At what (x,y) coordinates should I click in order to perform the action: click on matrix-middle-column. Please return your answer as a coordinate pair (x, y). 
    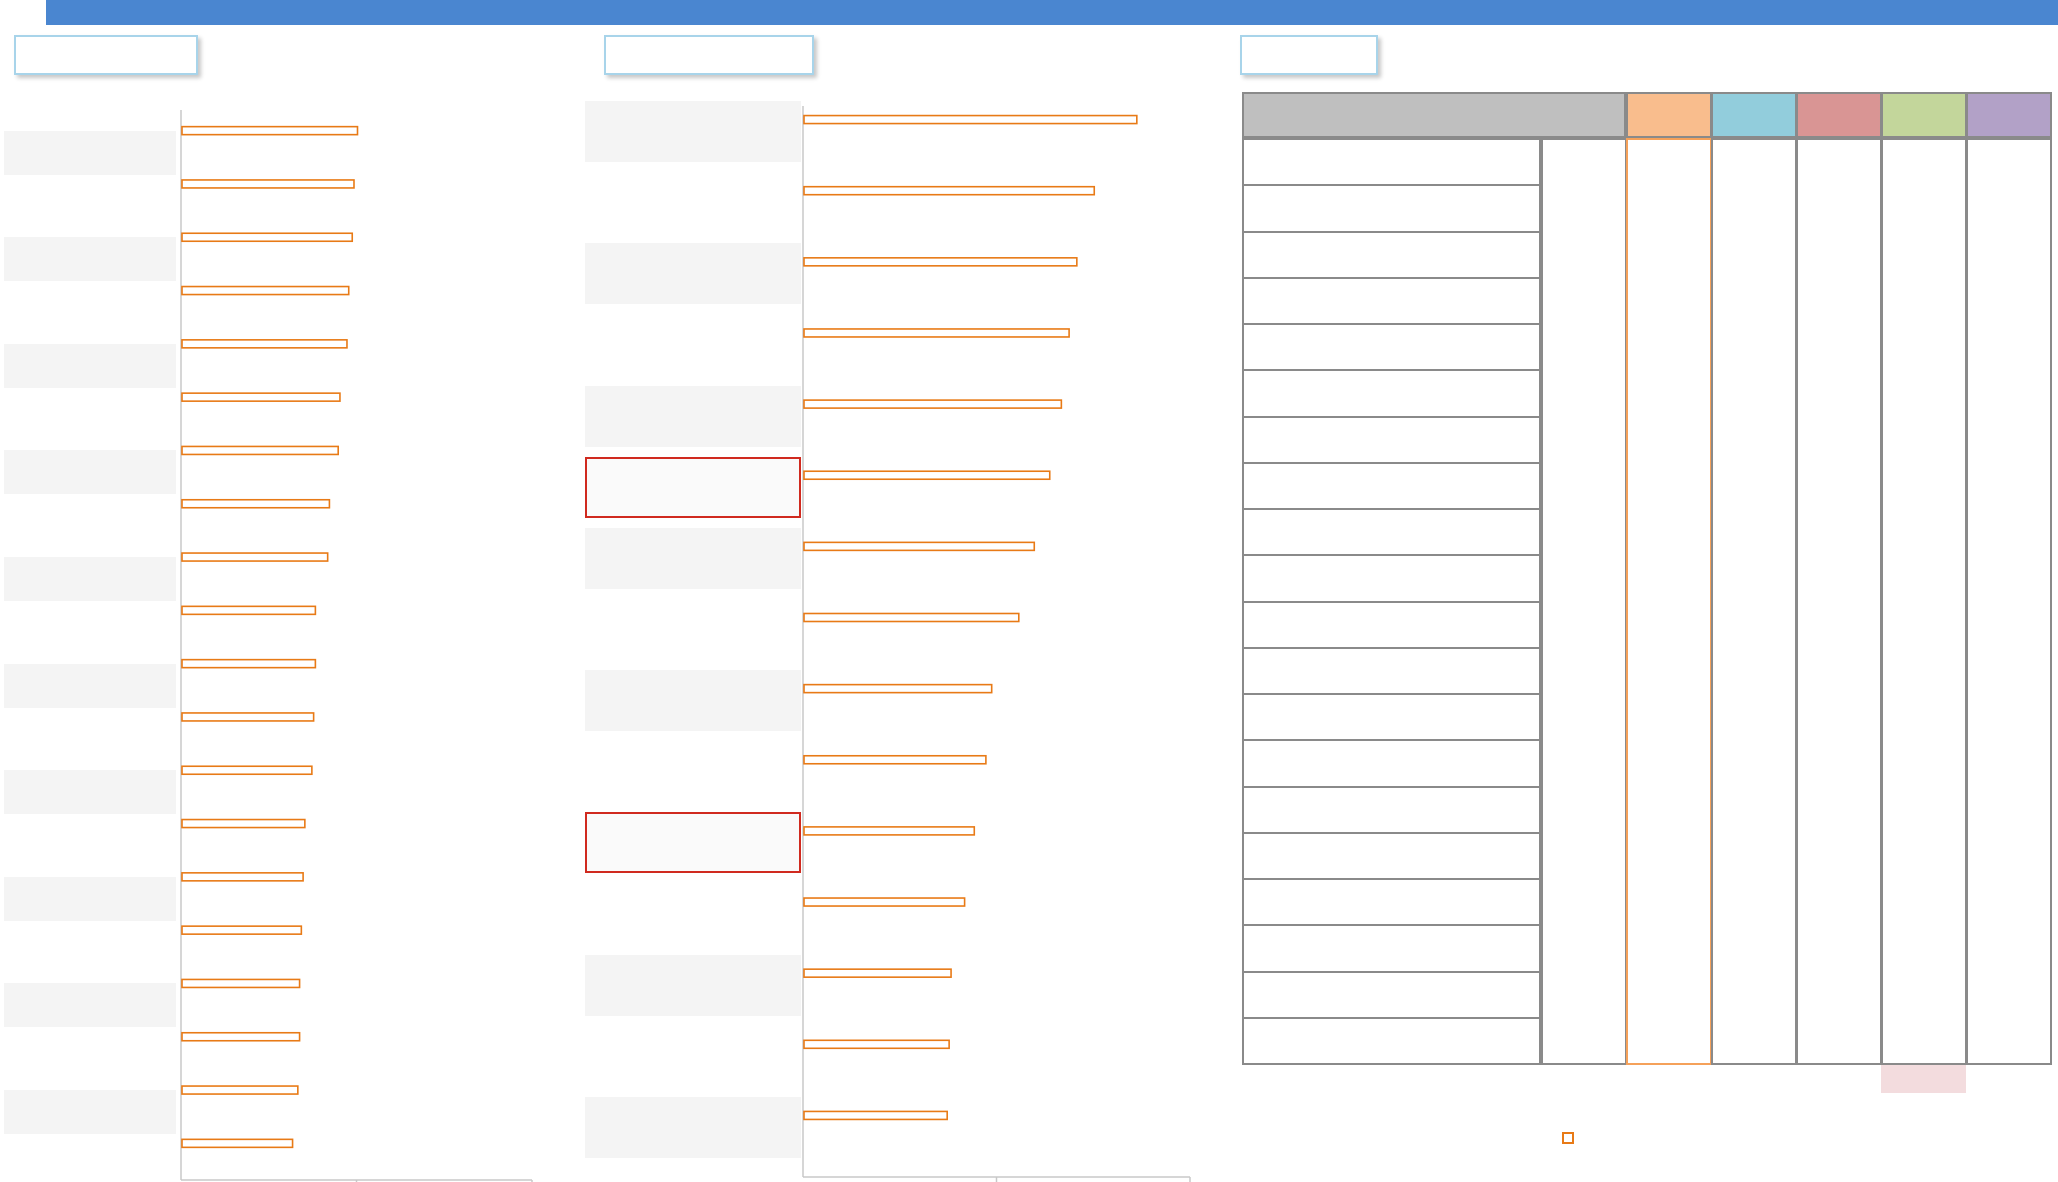
    Looking at the image, I should click on (1584, 601).